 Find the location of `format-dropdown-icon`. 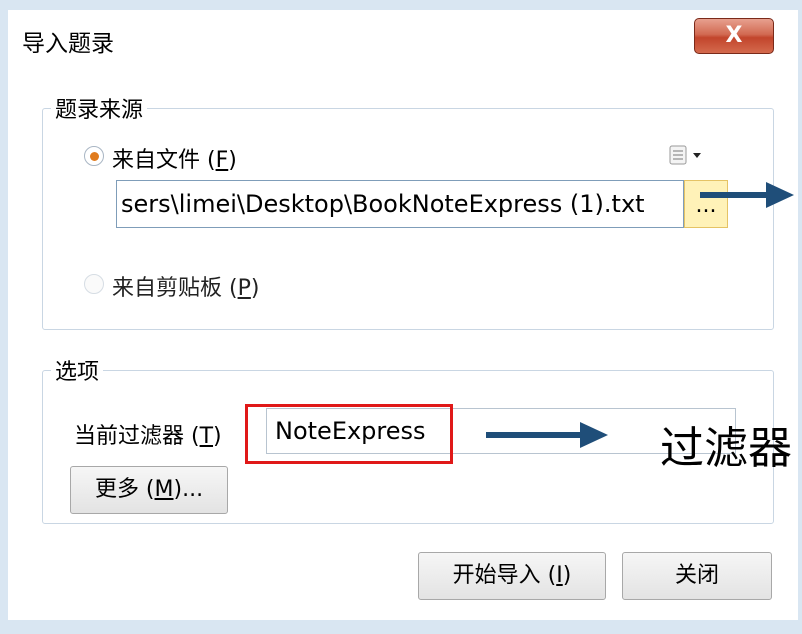

format-dropdown-icon is located at coordinates (688, 155).